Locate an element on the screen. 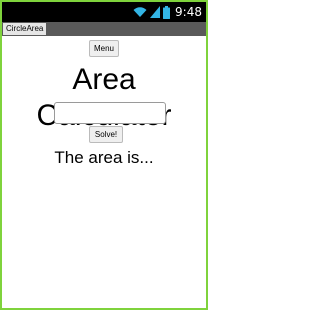 This screenshot has height=310, width=320. wifi-icon is located at coordinates (140, 12).